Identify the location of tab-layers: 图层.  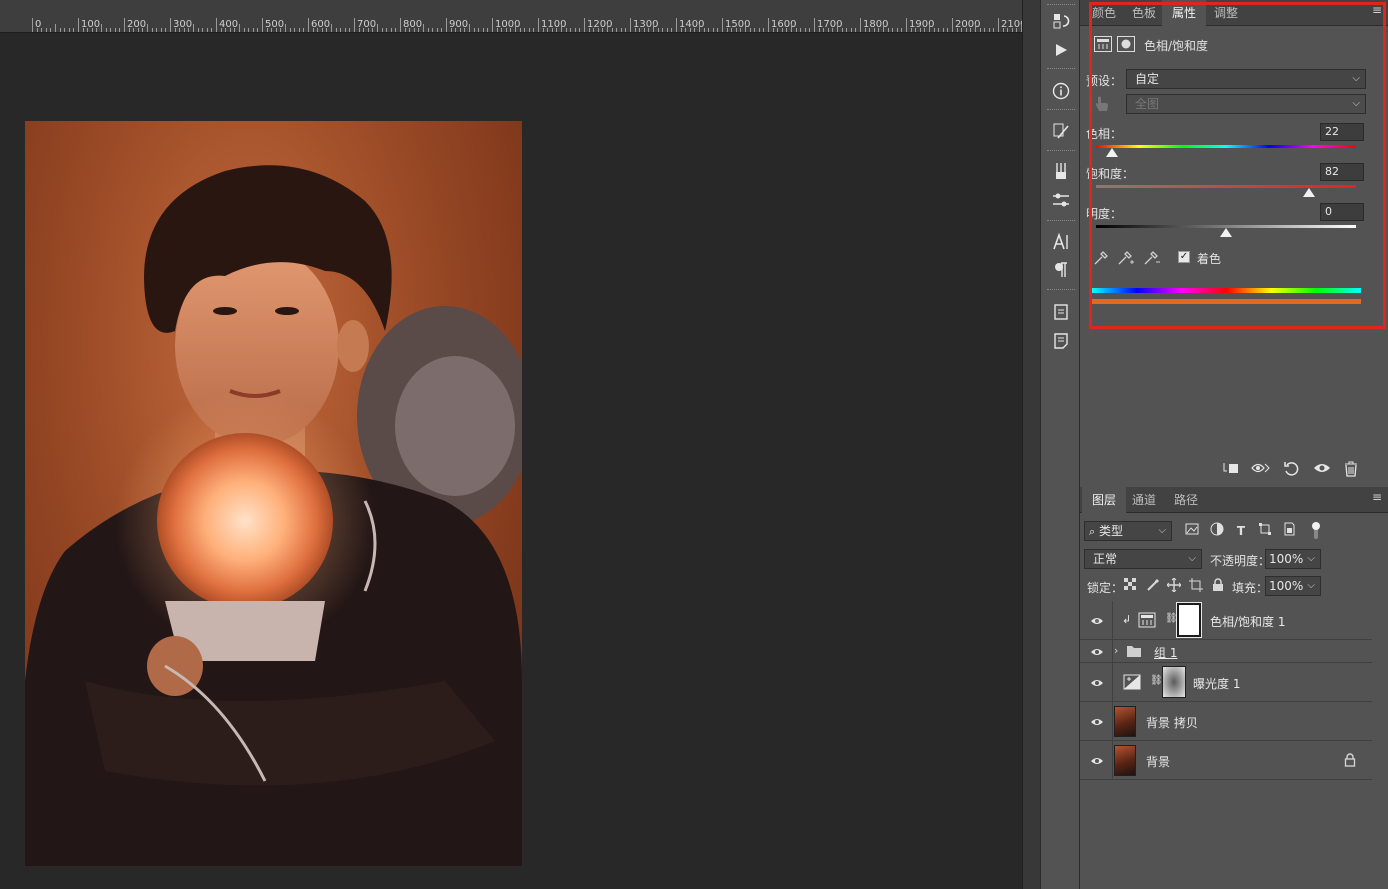
(1104, 500).